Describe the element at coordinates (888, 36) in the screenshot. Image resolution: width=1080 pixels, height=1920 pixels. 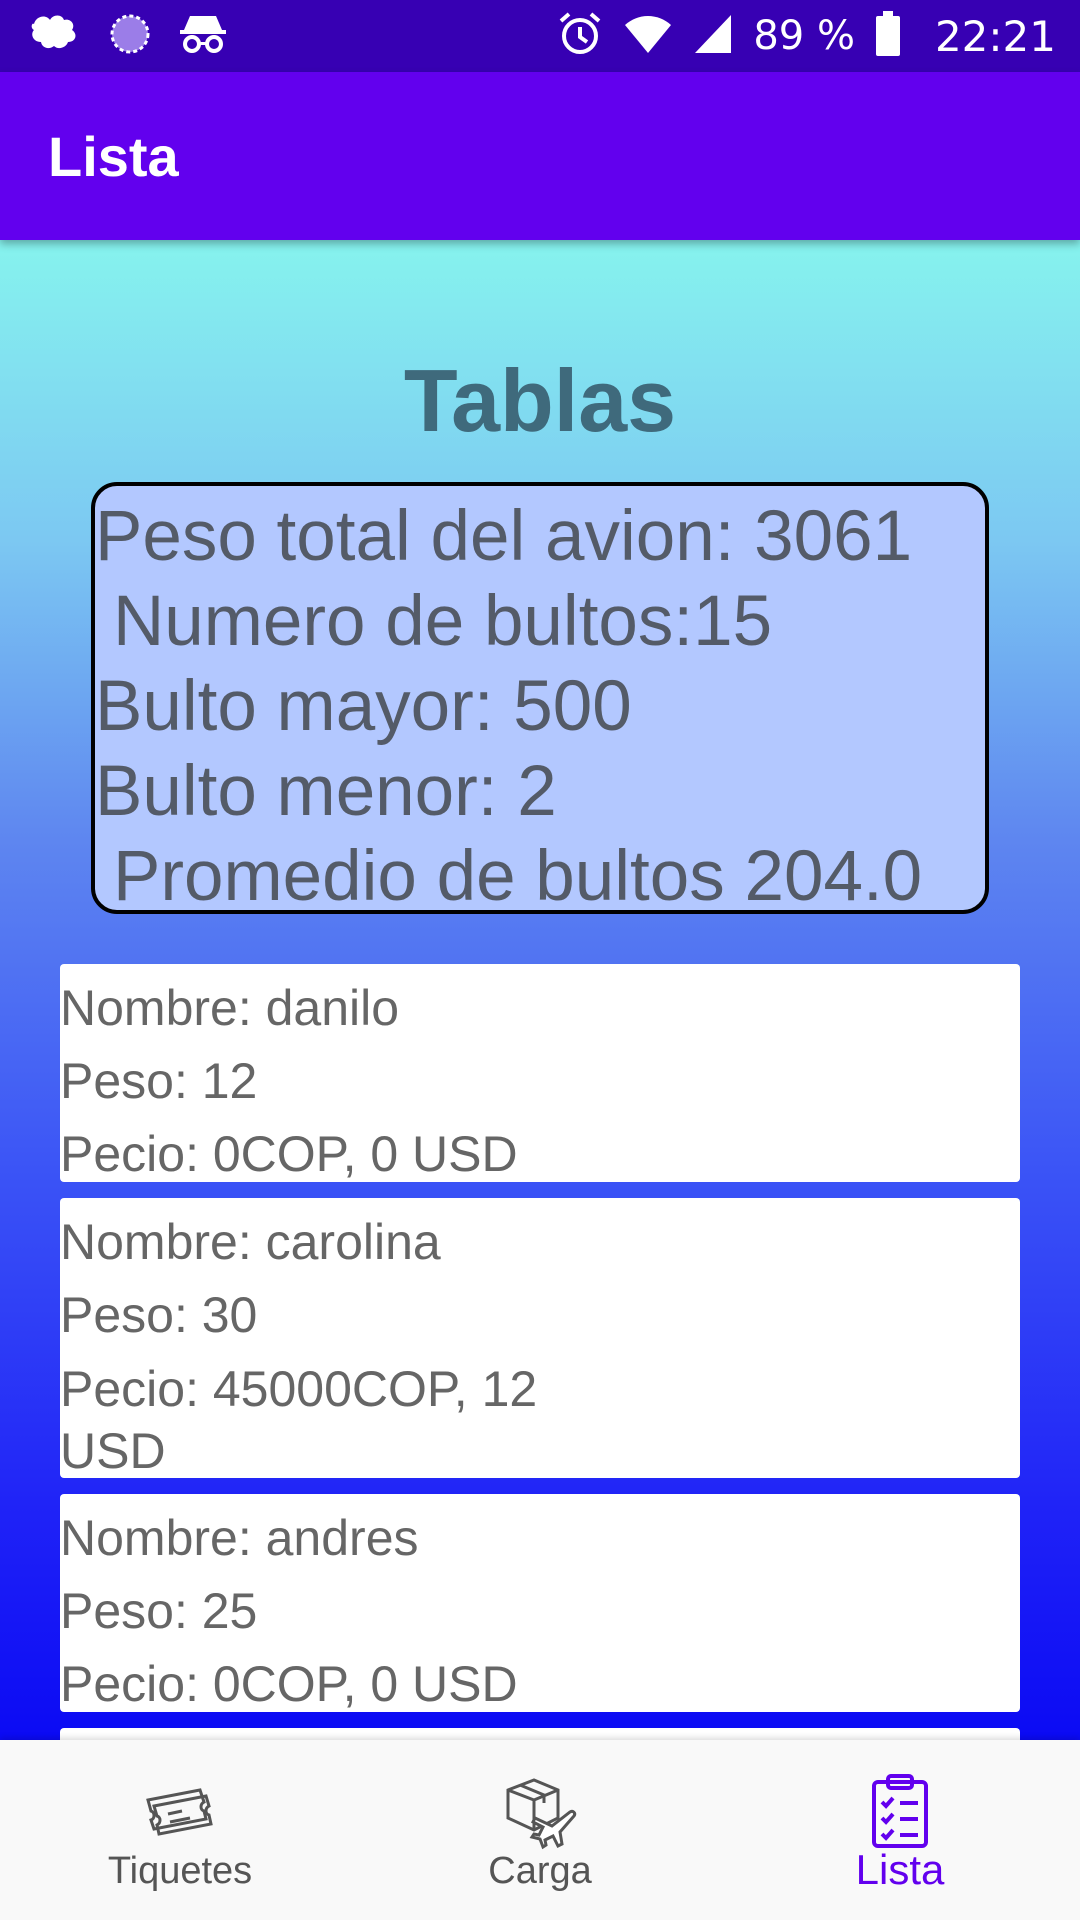
I see `battery-icon` at that location.